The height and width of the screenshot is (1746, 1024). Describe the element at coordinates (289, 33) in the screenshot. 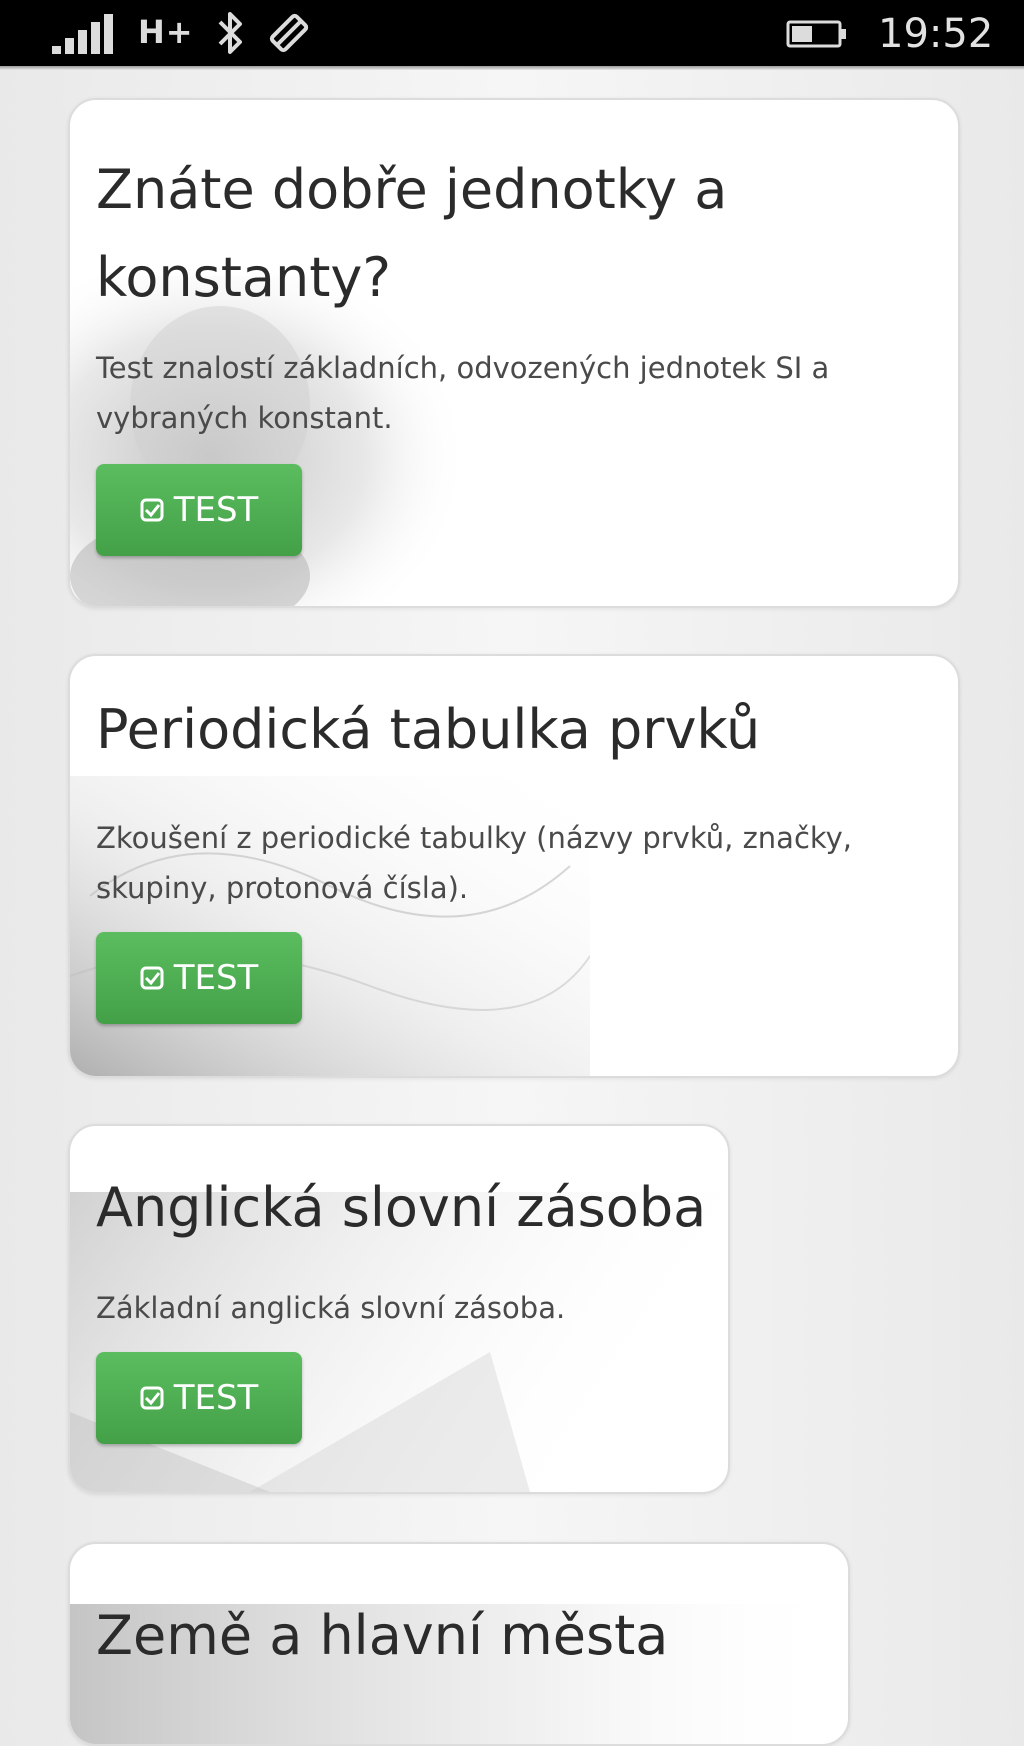

I see `rotation-lock-icon` at that location.